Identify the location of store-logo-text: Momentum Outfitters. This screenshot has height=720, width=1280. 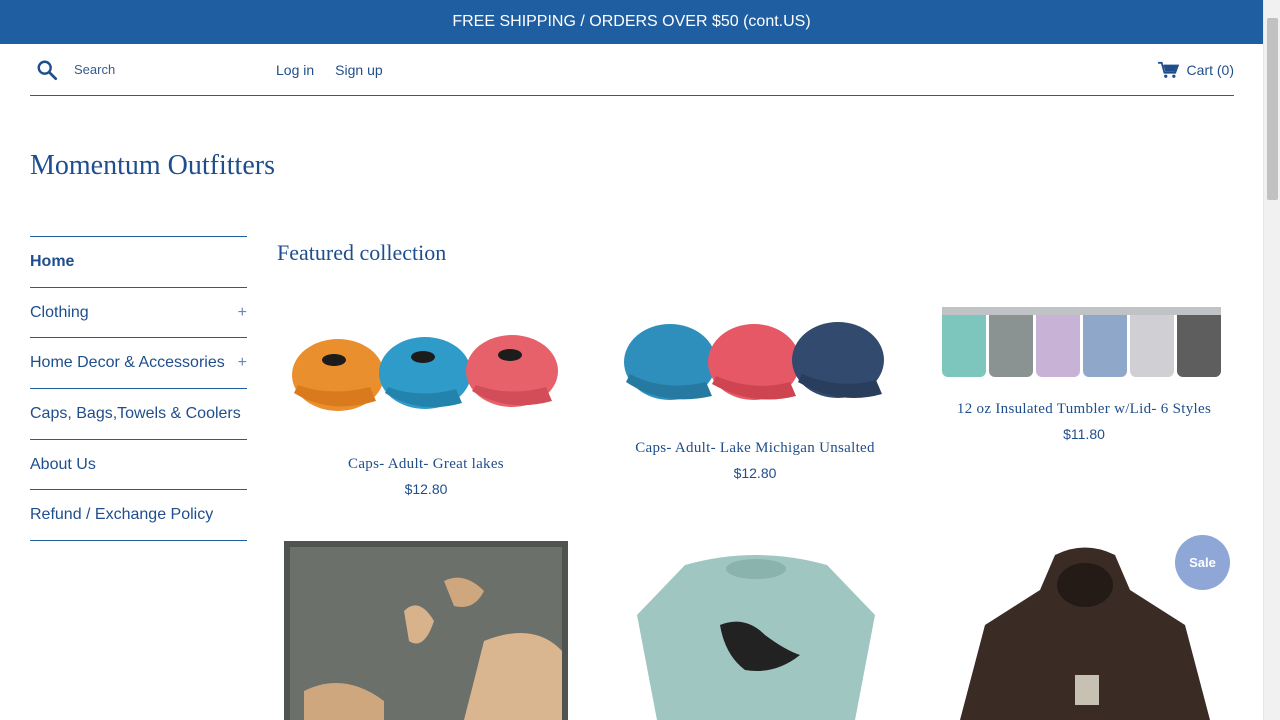
(152, 166).